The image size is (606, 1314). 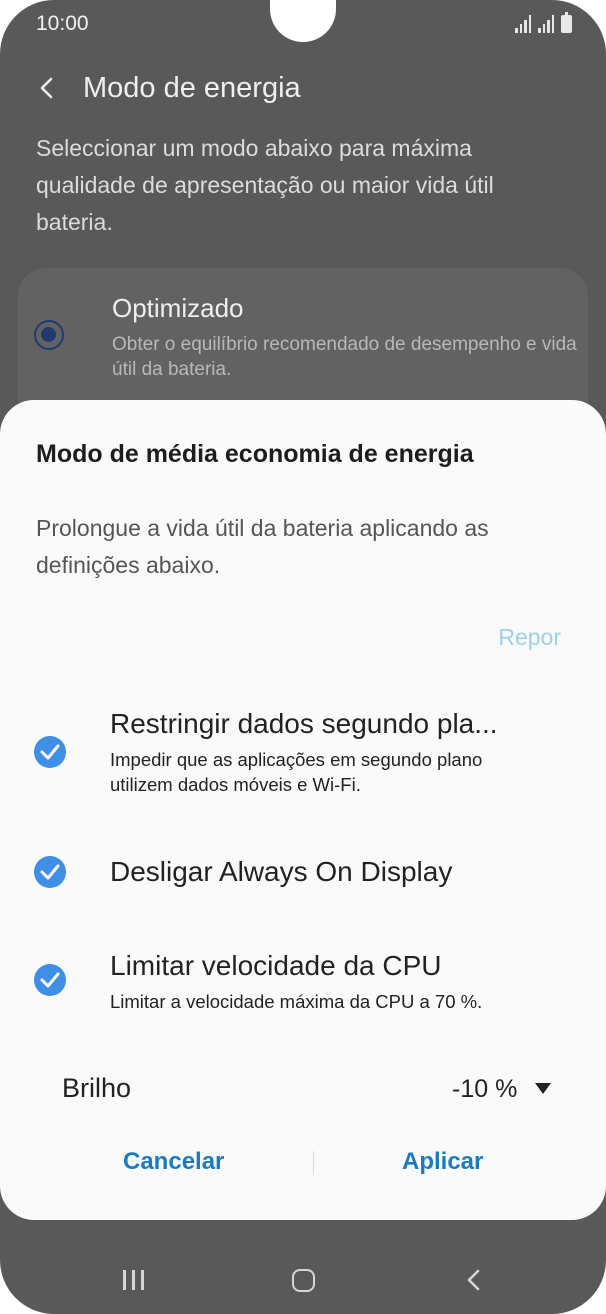 What do you see at coordinates (566, 22) in the screenshot?
I see `battery-icon` at bounding box center [566, 22].